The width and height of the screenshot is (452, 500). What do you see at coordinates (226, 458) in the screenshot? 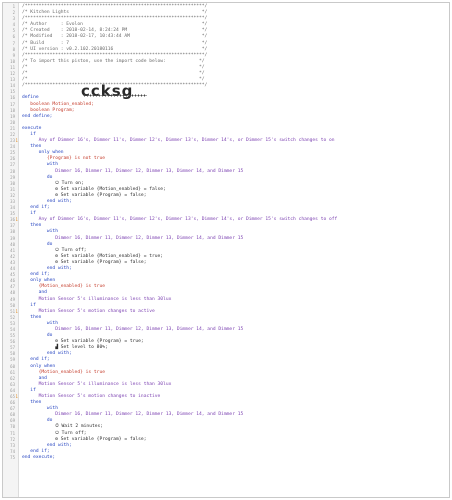
I see `code-line: 75 end execute;` at bounding box center [226, 458].